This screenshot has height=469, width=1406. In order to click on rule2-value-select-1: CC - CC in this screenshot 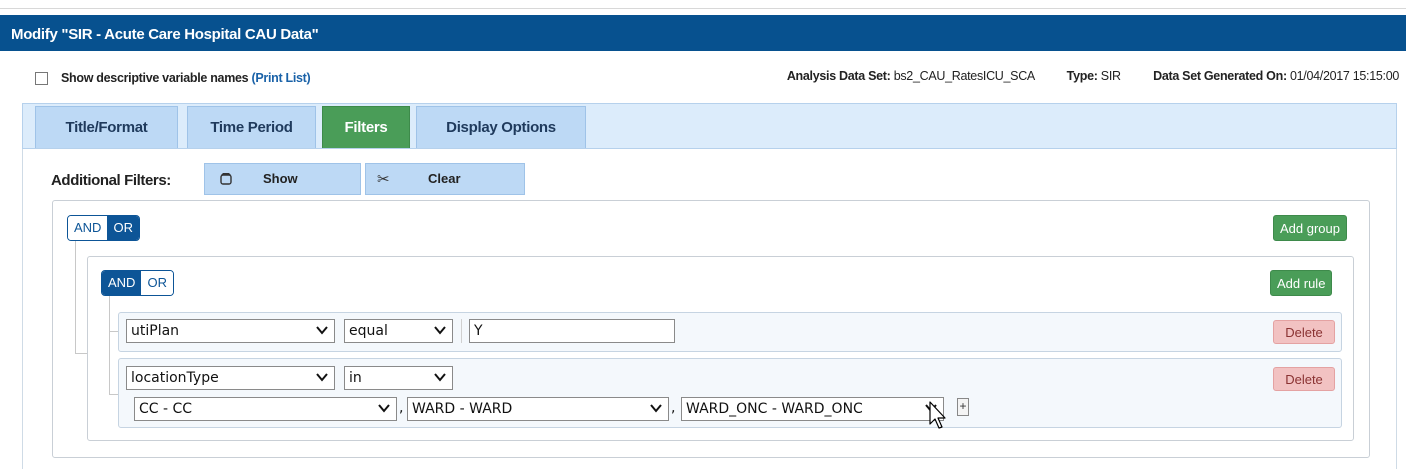, I will do `click(265, 409)`.